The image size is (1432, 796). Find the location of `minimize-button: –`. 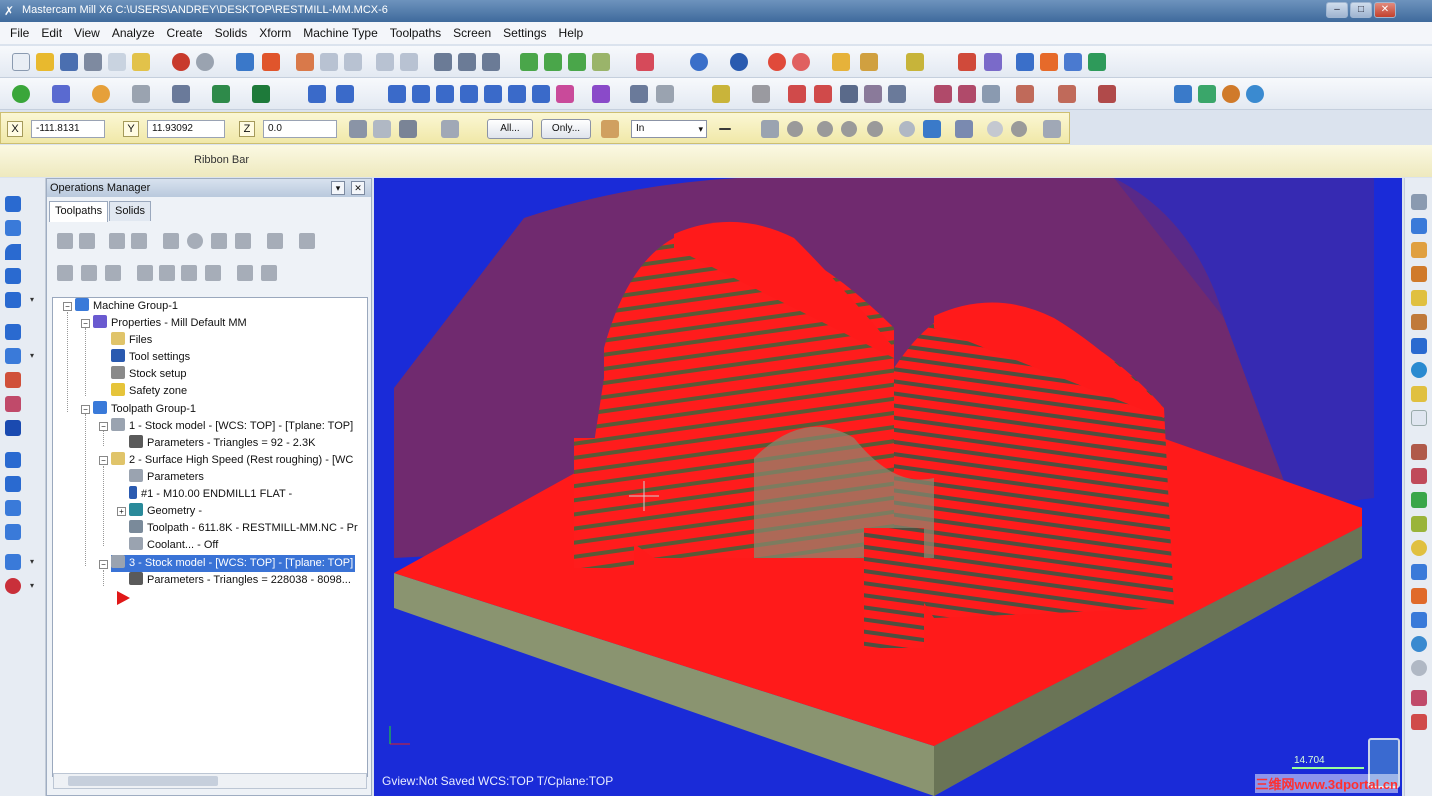

minimize-button: – is located at coordinates (1337, 10).